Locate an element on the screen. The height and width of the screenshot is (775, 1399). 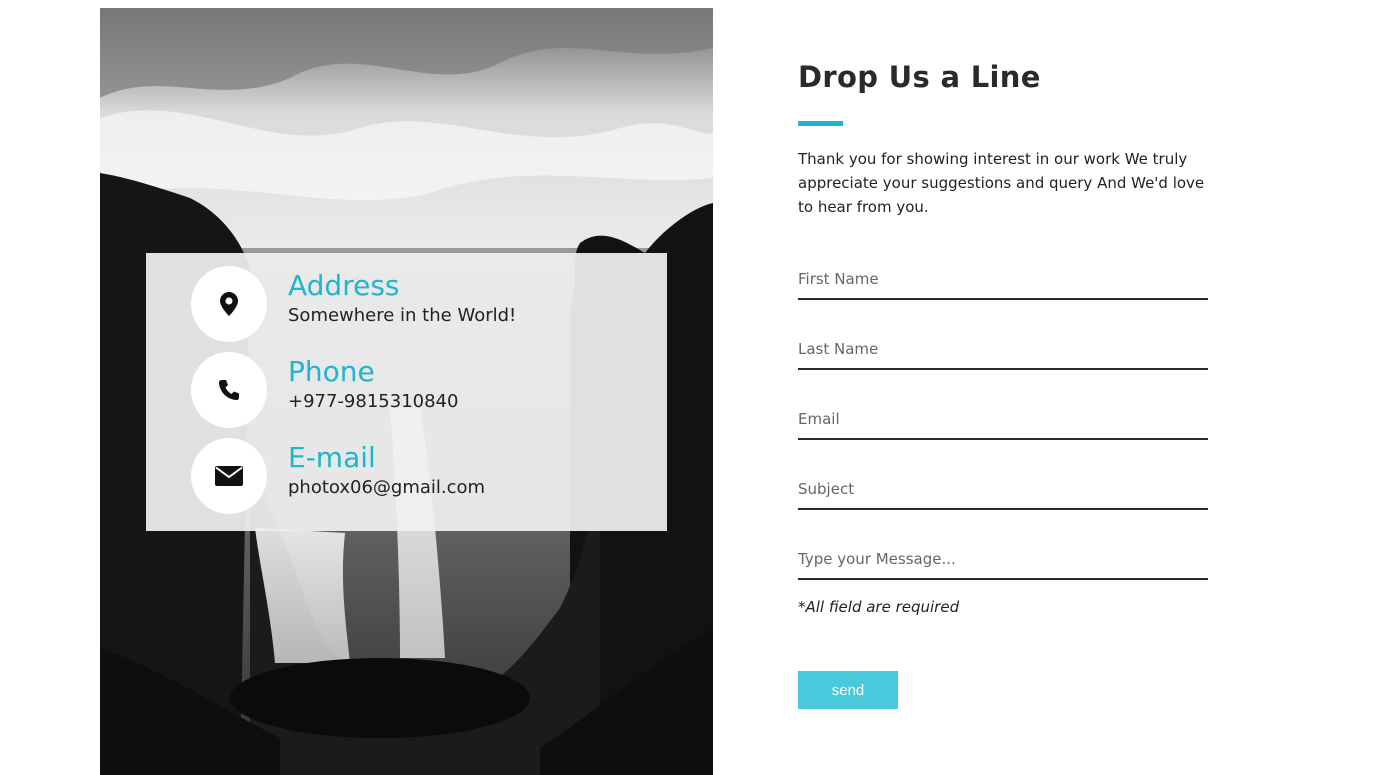
email-info: E-mail photox06@gmail.com is located at coordinates (421, 477).